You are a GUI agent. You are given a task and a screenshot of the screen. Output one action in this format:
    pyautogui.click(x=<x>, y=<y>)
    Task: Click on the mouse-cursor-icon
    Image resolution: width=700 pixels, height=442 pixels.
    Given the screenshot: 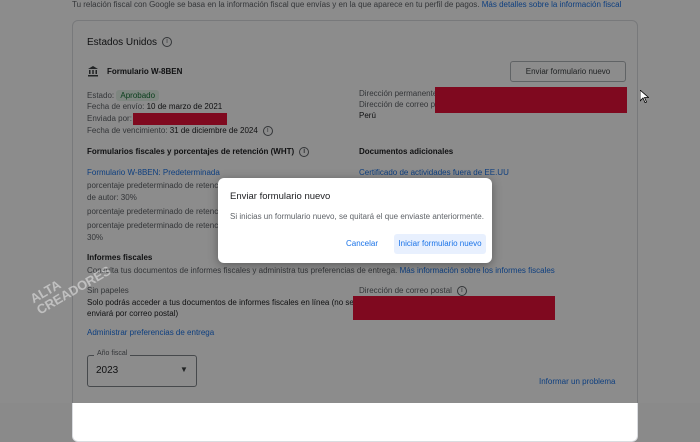 What is the action you would take?
    pyautogui.click(x=644, y=96)
    